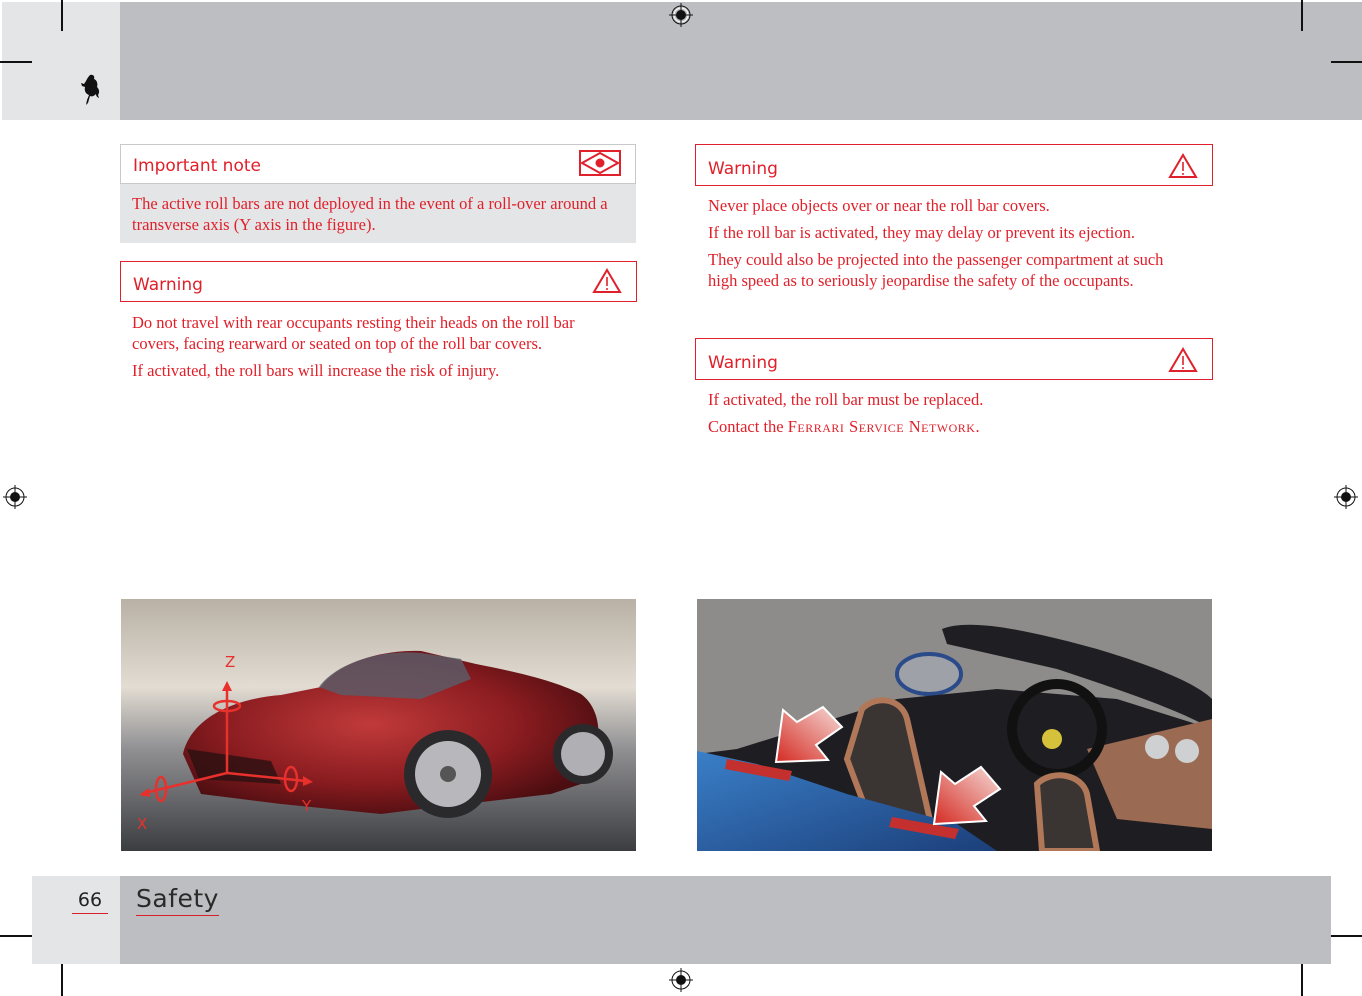 The image size is (1362, 996). I want to click on interior-illustration, so click(954, 725).